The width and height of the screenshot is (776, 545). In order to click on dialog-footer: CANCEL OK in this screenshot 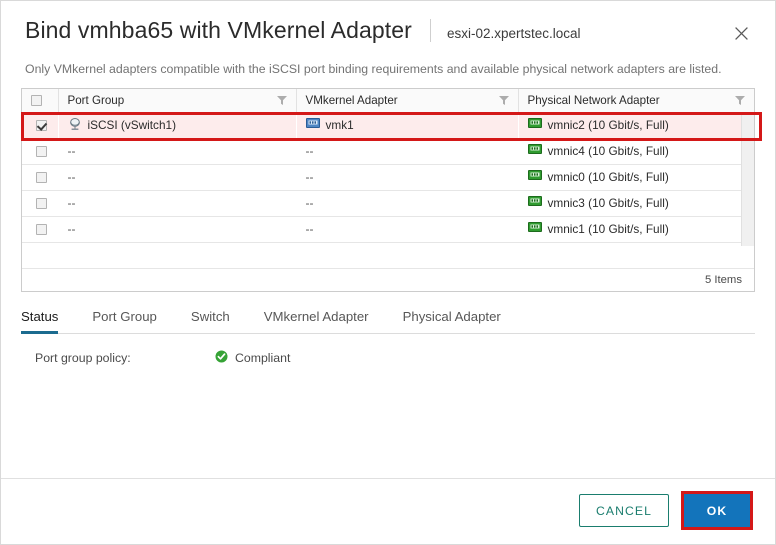, I will do `click(388, 511)`.